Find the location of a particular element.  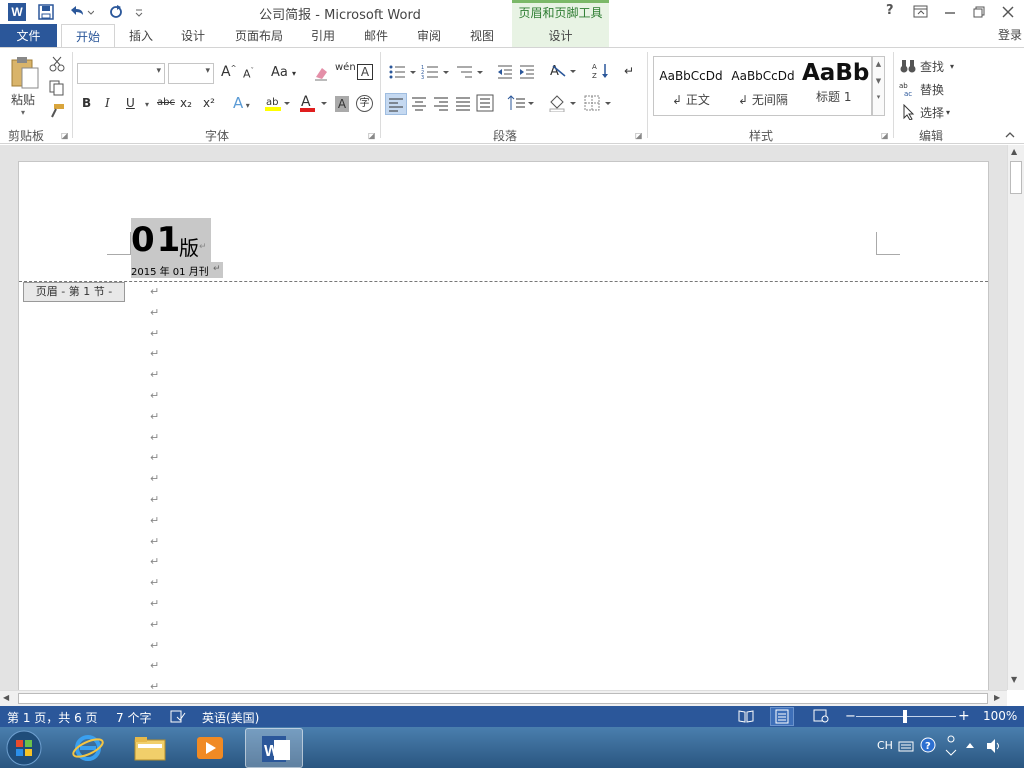

page-count: 第 1 页，共 6 页 is located at coordinates (52, 717).